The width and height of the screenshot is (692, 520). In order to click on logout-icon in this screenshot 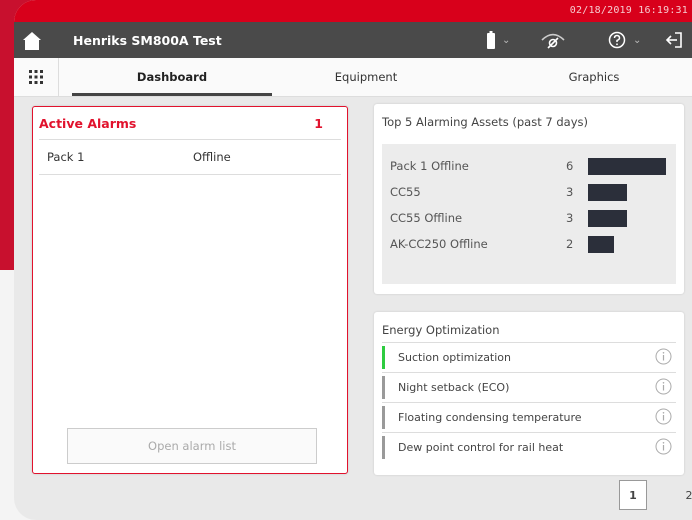, I will do `click(673, 40)`.